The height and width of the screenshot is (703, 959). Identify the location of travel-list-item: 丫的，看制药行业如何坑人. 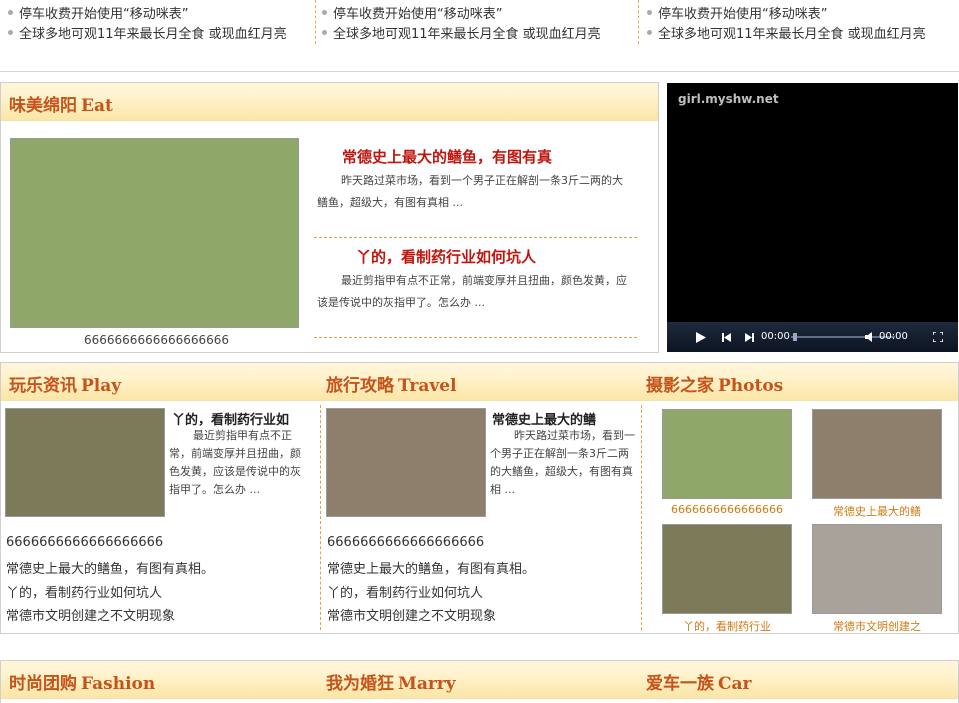
(405, 591).